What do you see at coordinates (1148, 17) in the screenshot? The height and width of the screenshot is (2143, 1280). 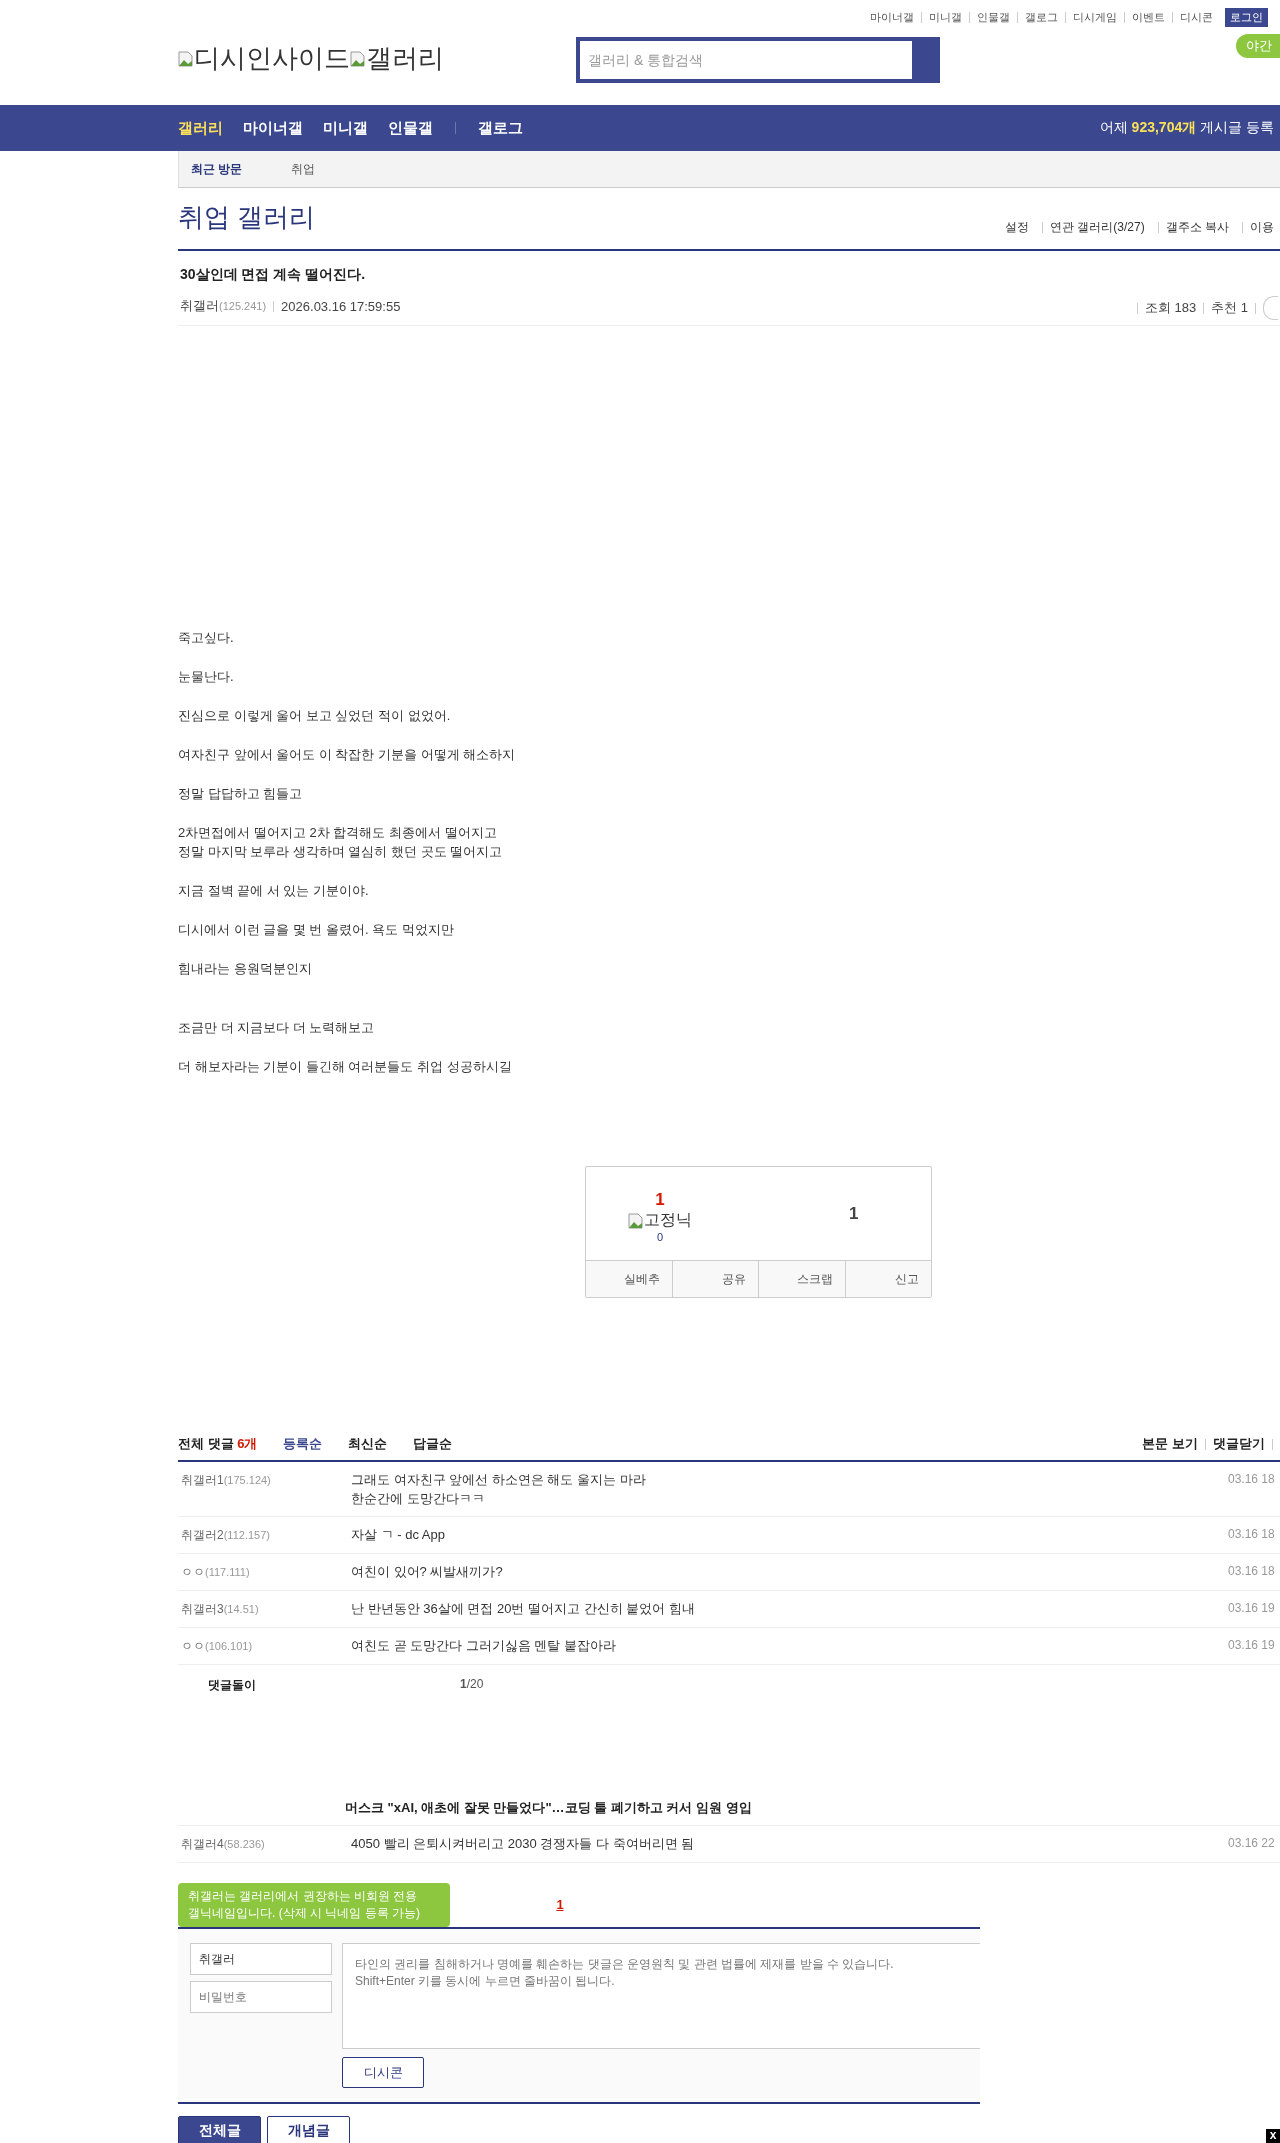 I see `top-link: 이벤트` at bounding box center [1148, 17].